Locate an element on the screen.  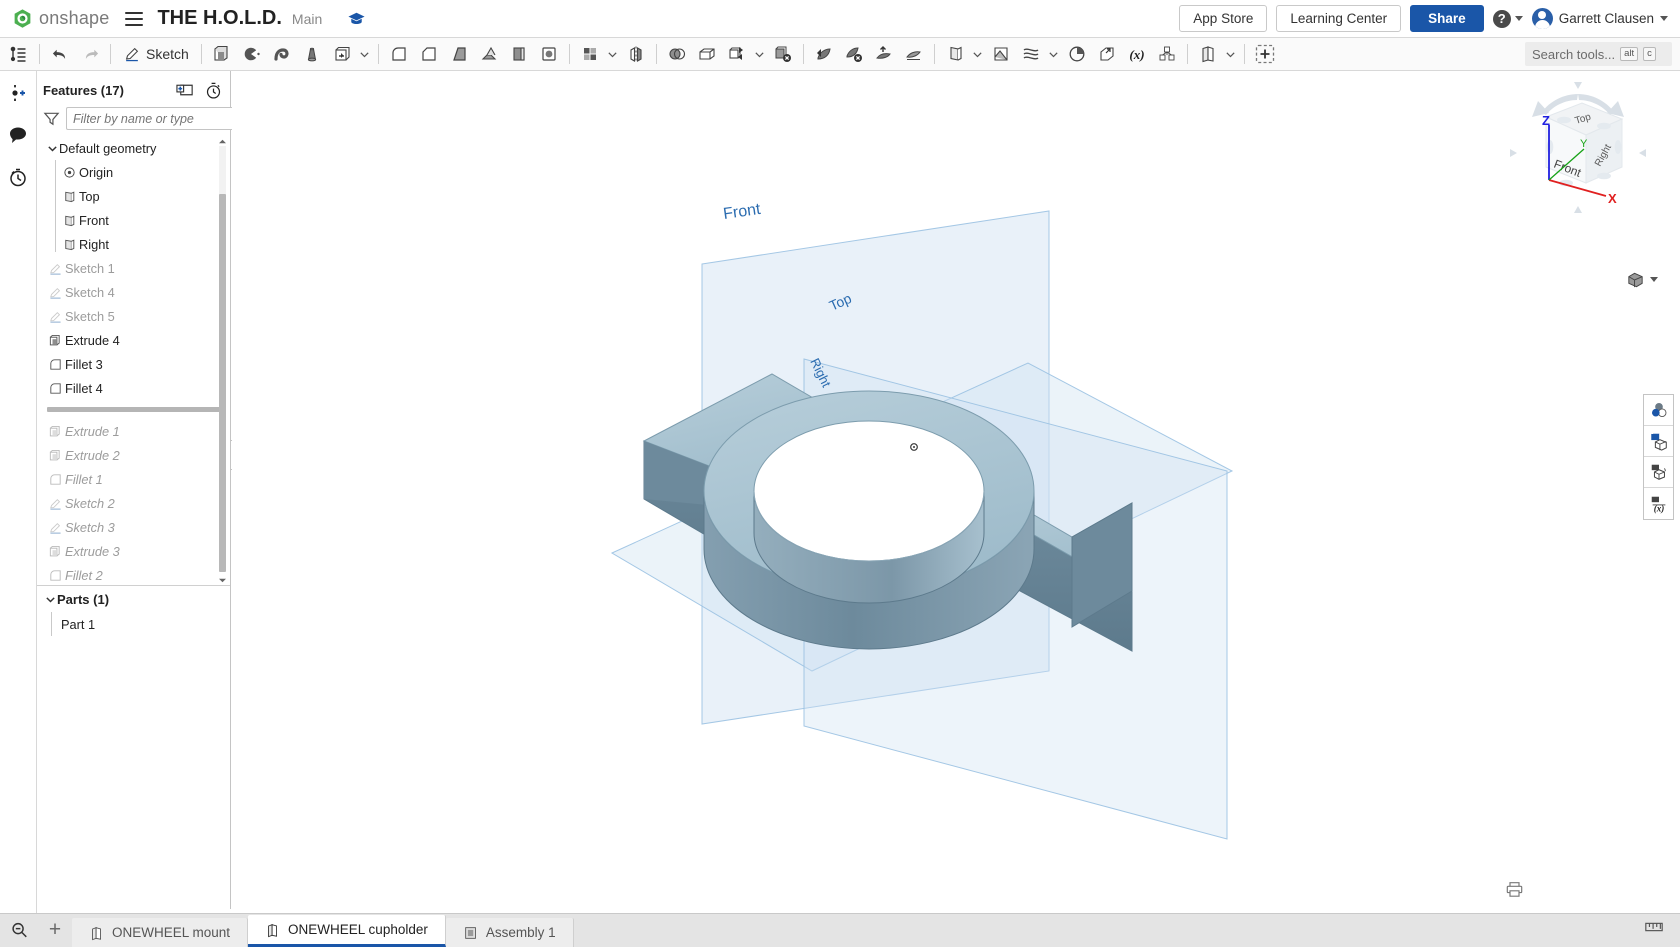
feature-tree-item: Right is located at coordinates (135, 244).